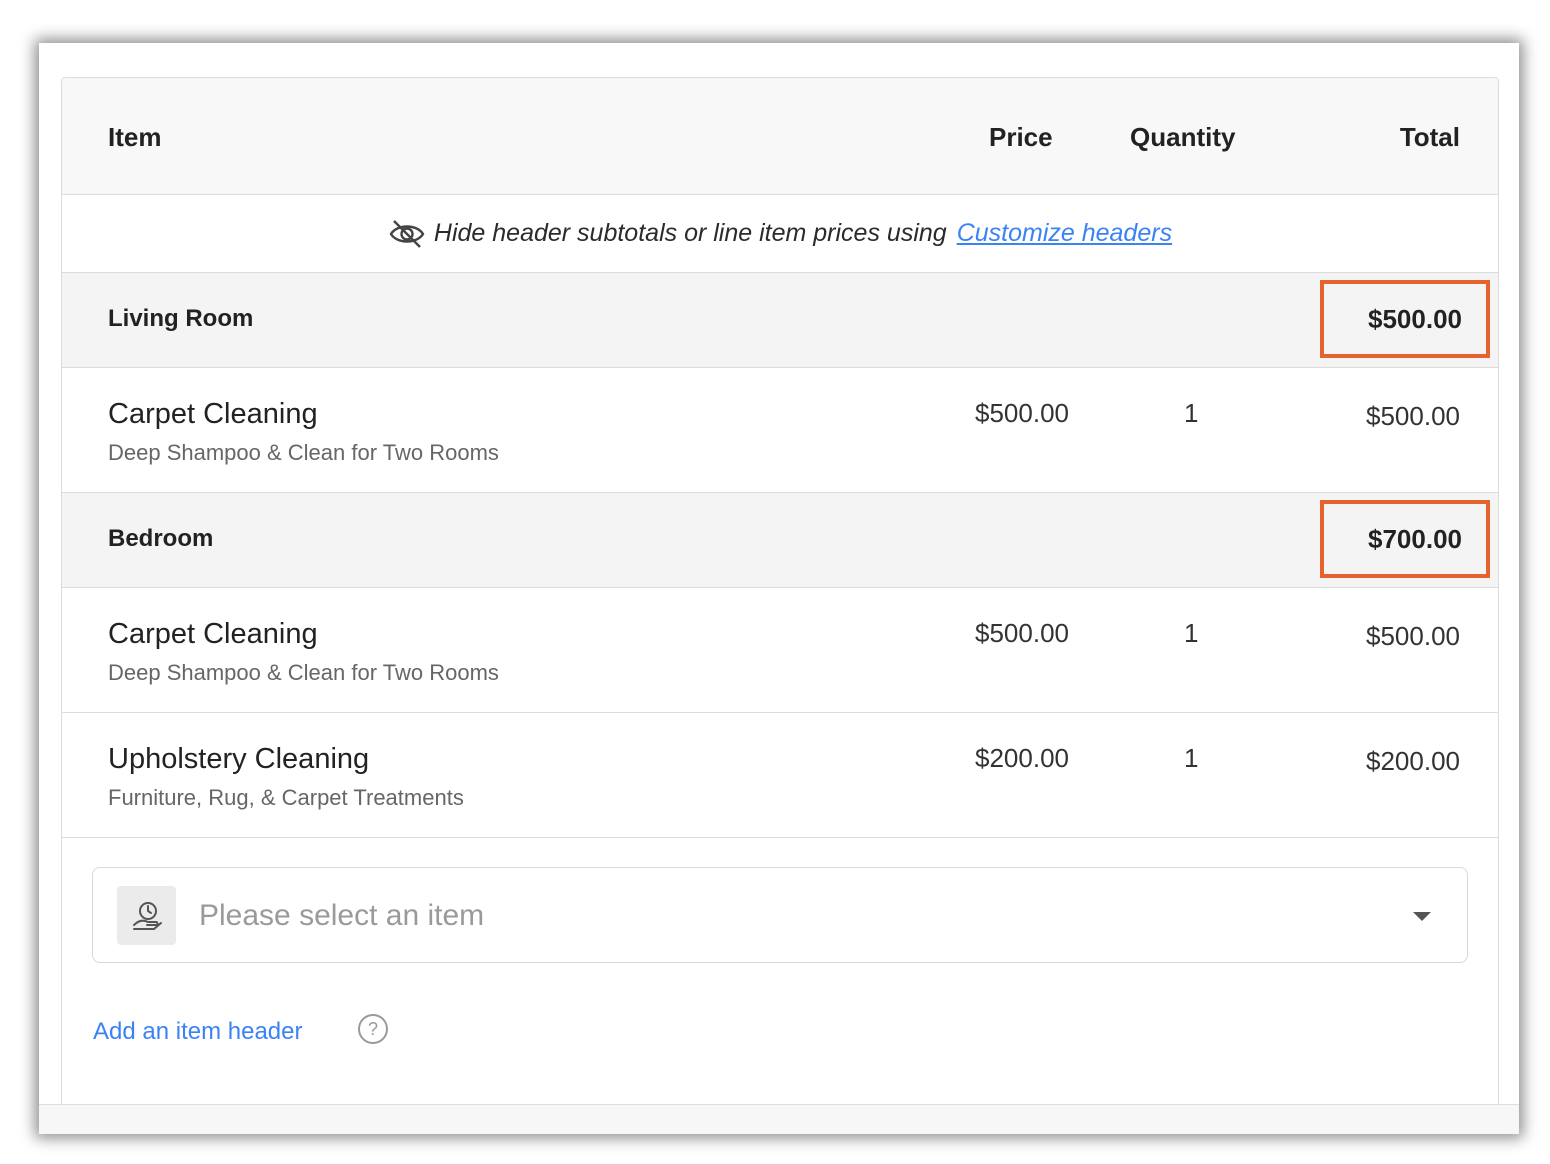 Image resolution: width=1550 pixels, height=1164 pixels. Describe the element at coordinates (239, 759) in the screenshot. I see `item-name: Upholstery Cleaning` at that location.